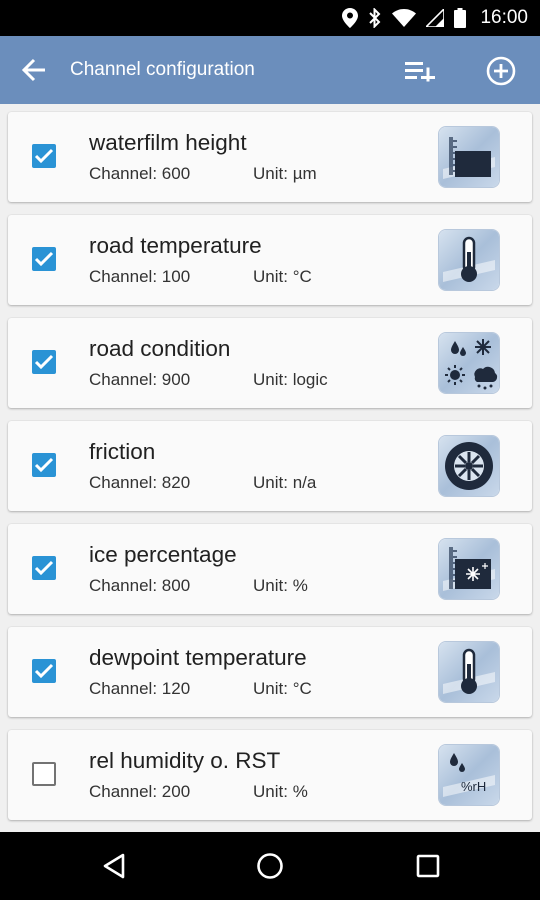 This screenshot has height=900, width=540. Describe the element at coordinates (270, 157) in the screenshot. I see `channel-card-waterfilm-height: waterfilm height Channel: 600 Unit: µm` at that location.